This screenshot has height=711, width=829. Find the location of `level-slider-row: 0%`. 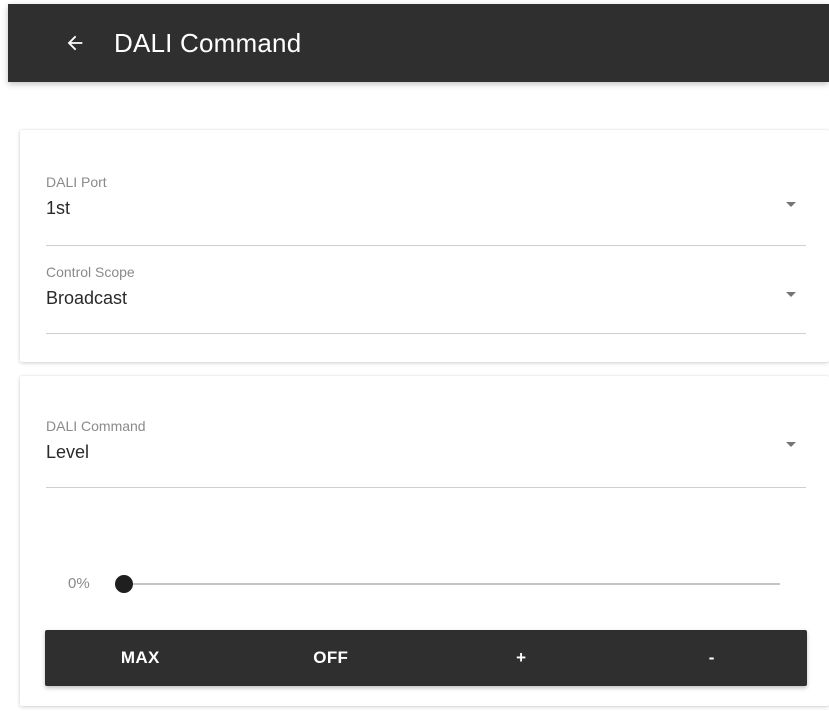

level-slider-row: 0% is located at coordinates (428, 584).